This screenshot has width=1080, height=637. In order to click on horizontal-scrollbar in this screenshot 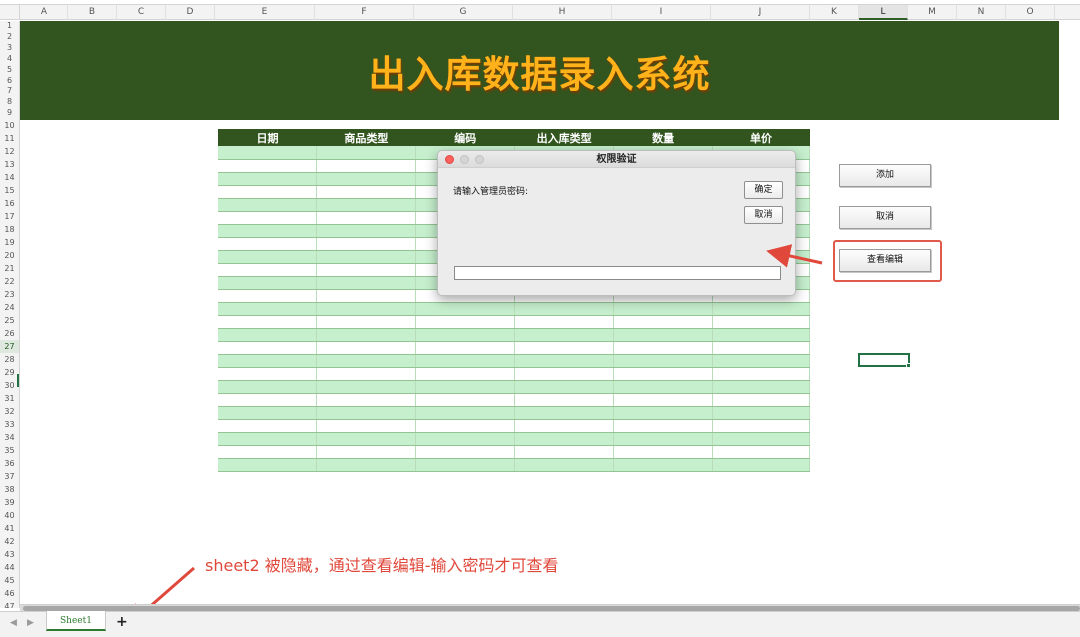, I will do `click(550, 607)`.